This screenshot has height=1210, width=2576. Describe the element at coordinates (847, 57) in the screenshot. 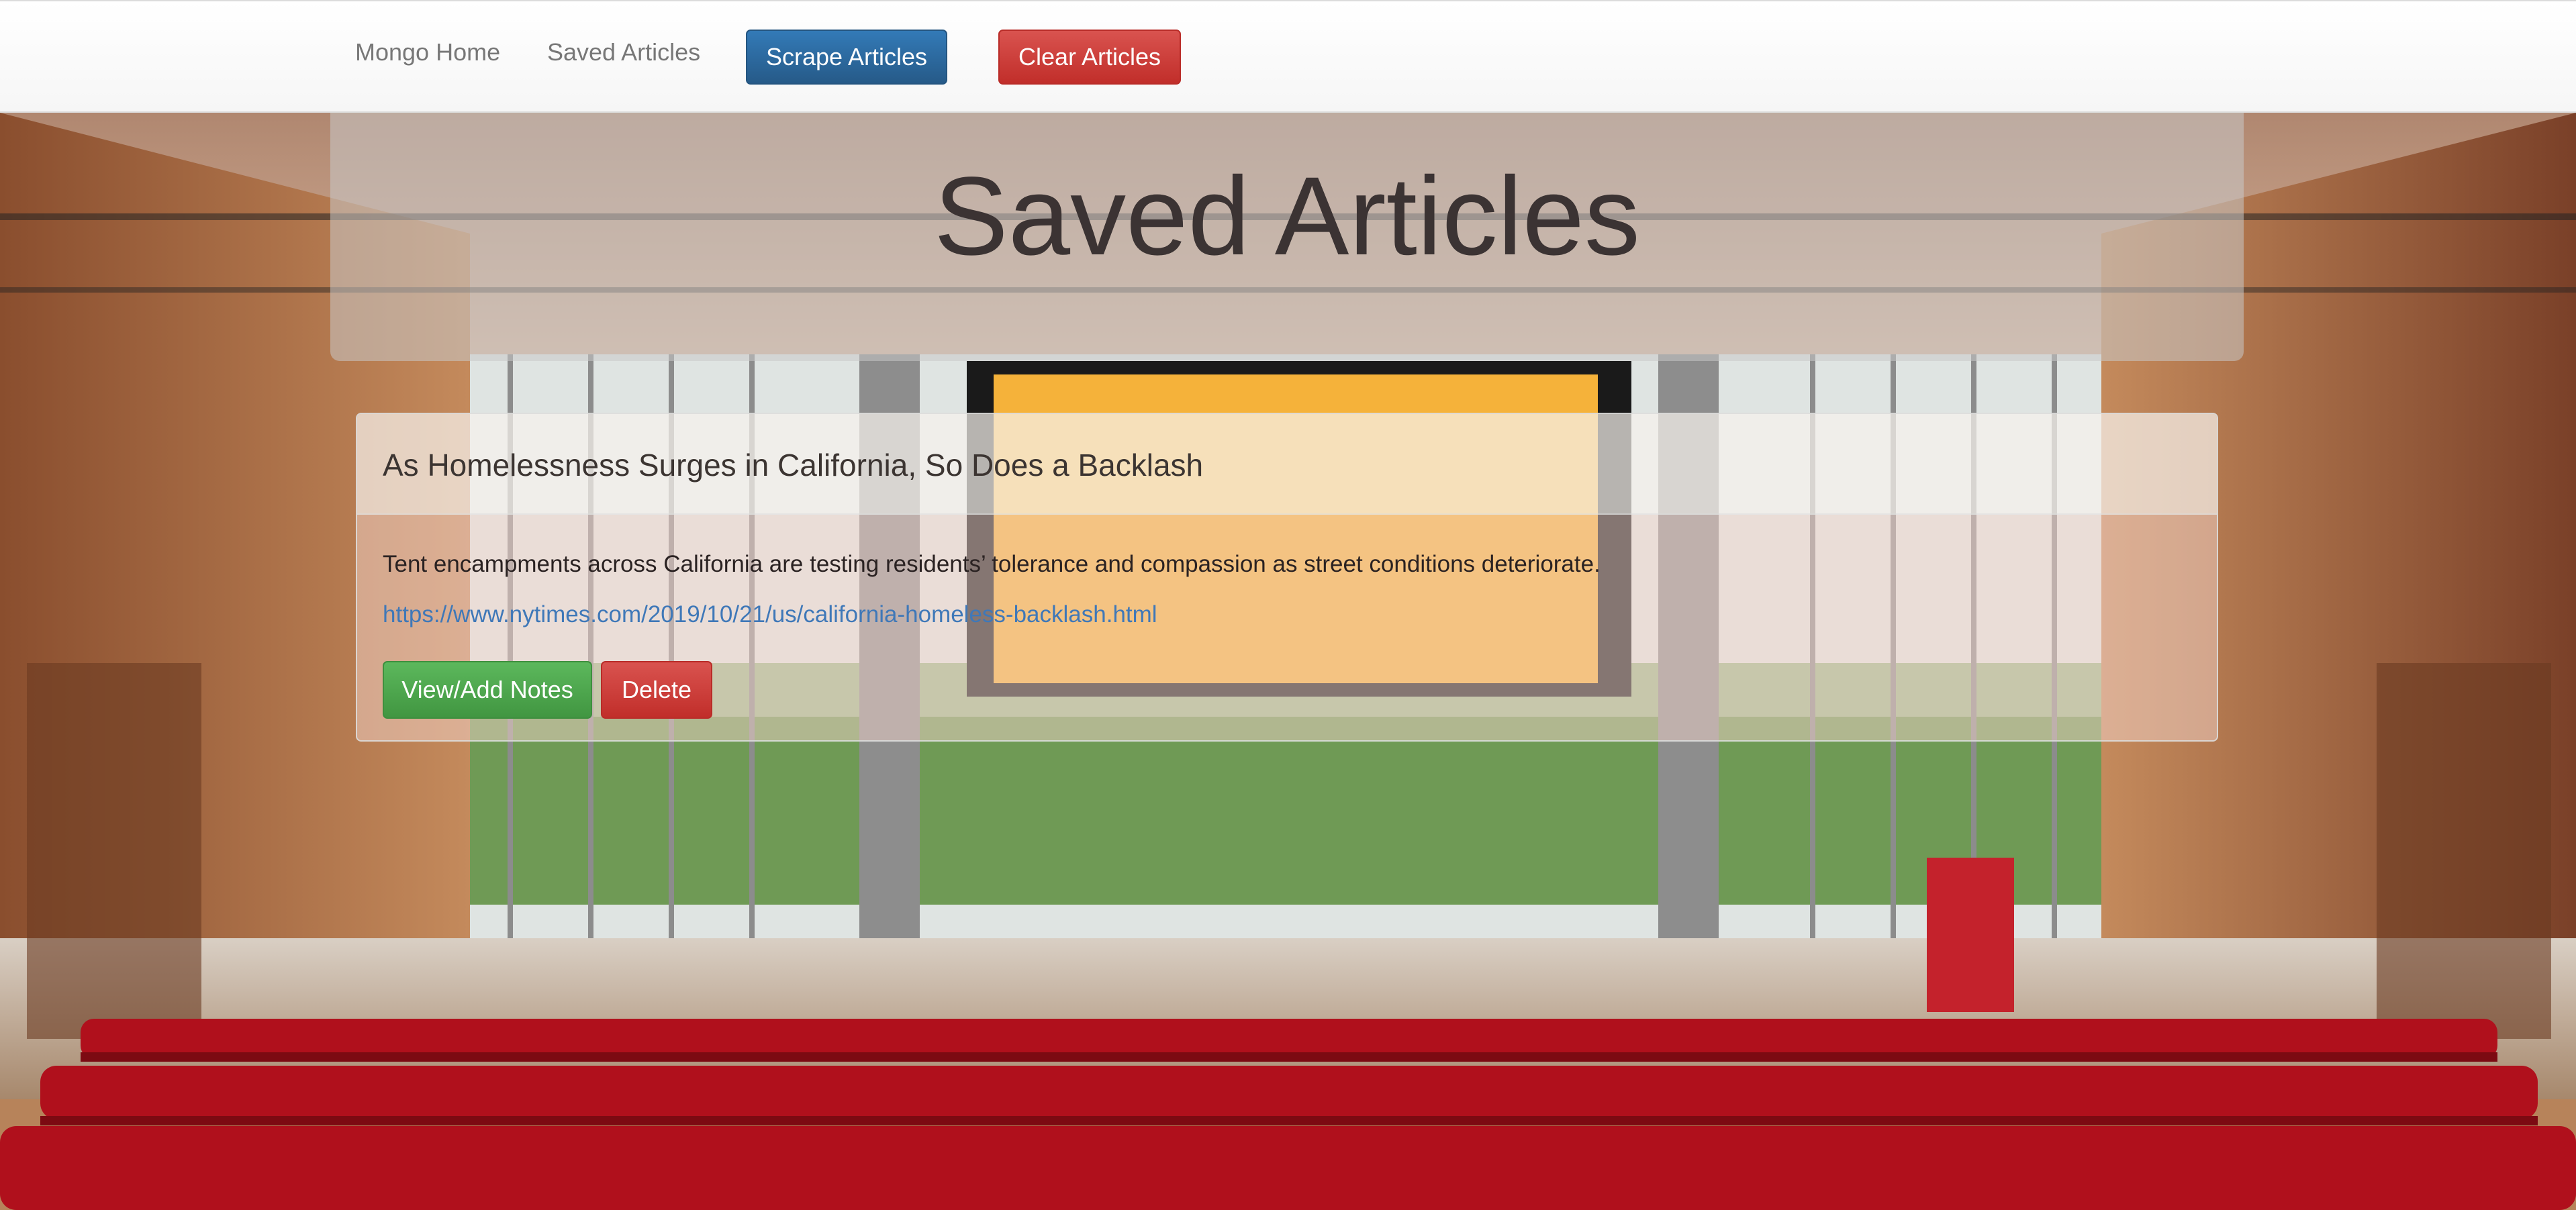

I see `scrape-articles-button: Scrape Articles` at that location.